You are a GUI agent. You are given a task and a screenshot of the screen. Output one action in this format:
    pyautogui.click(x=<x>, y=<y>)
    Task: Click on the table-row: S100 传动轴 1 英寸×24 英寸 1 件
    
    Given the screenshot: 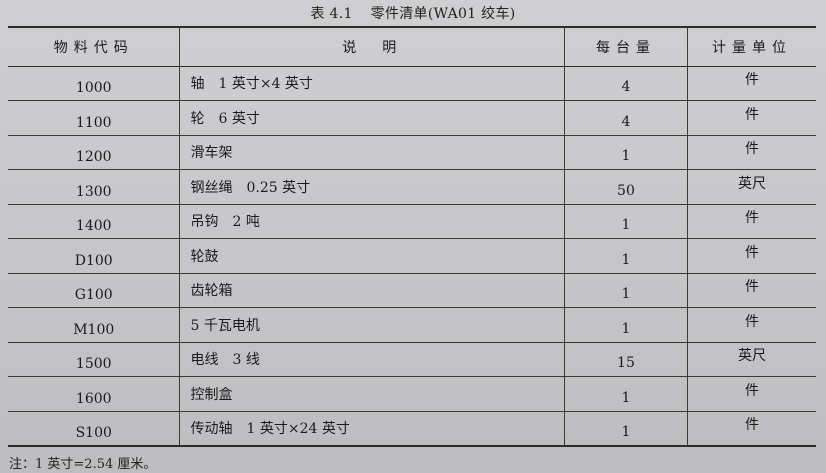 What is the action you would take?
    pyautogui.click(x=412, y=428)
    